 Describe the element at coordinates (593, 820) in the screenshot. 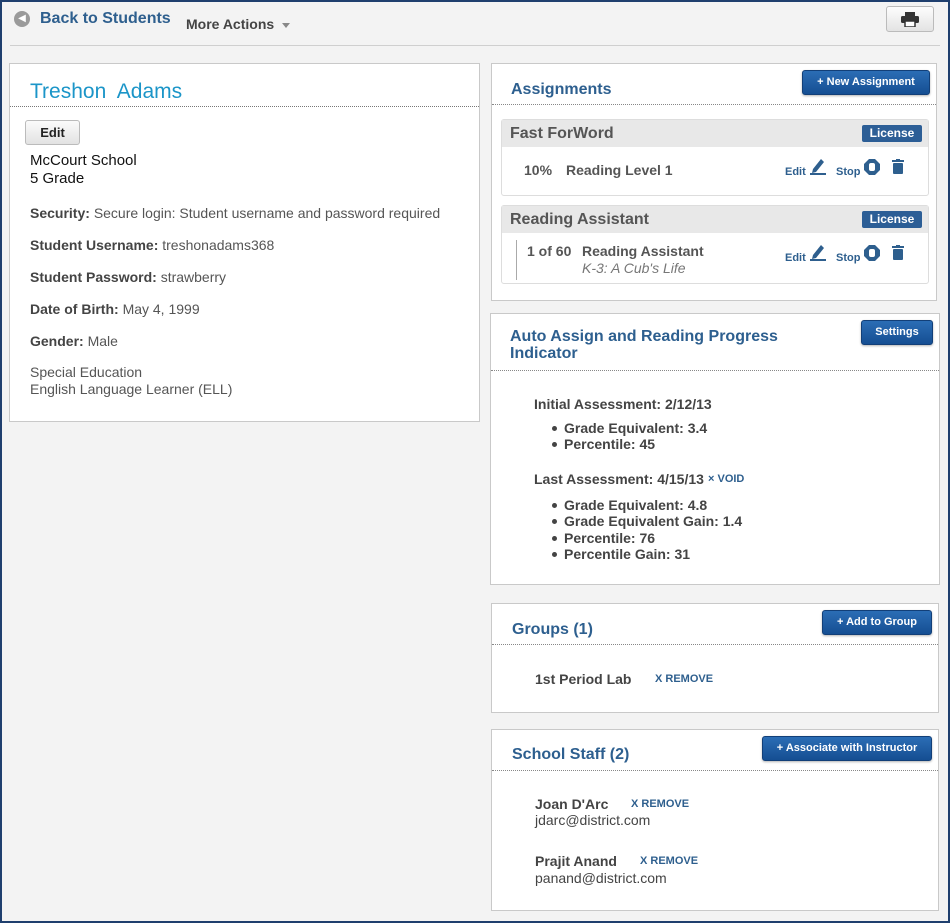

I see `staff-email: jdarc@district.com` at that location.